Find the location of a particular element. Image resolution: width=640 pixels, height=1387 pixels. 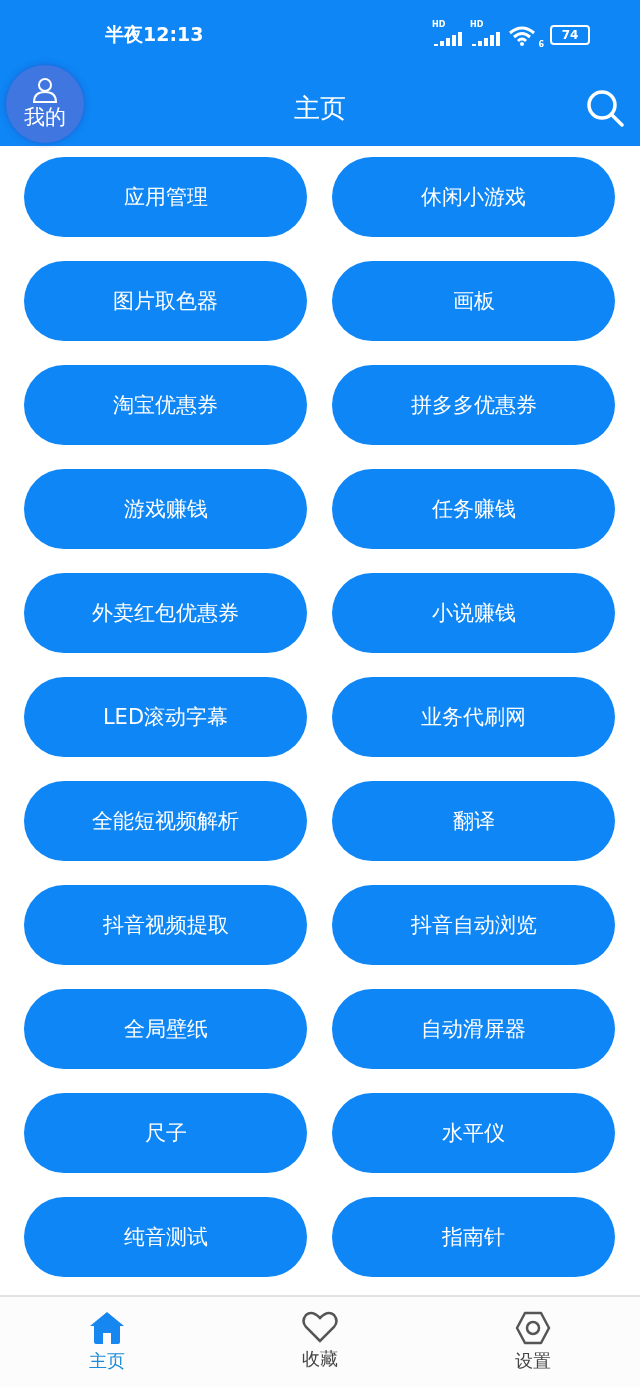

tool-button: 任务赚钱 is located at coordinates (473, 509).